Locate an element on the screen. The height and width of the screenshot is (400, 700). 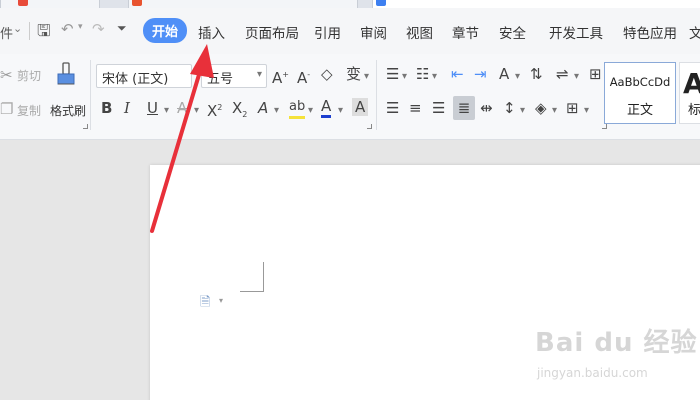
line-spacing-options-icon: ⇌ is located at coordinates (562, 74).